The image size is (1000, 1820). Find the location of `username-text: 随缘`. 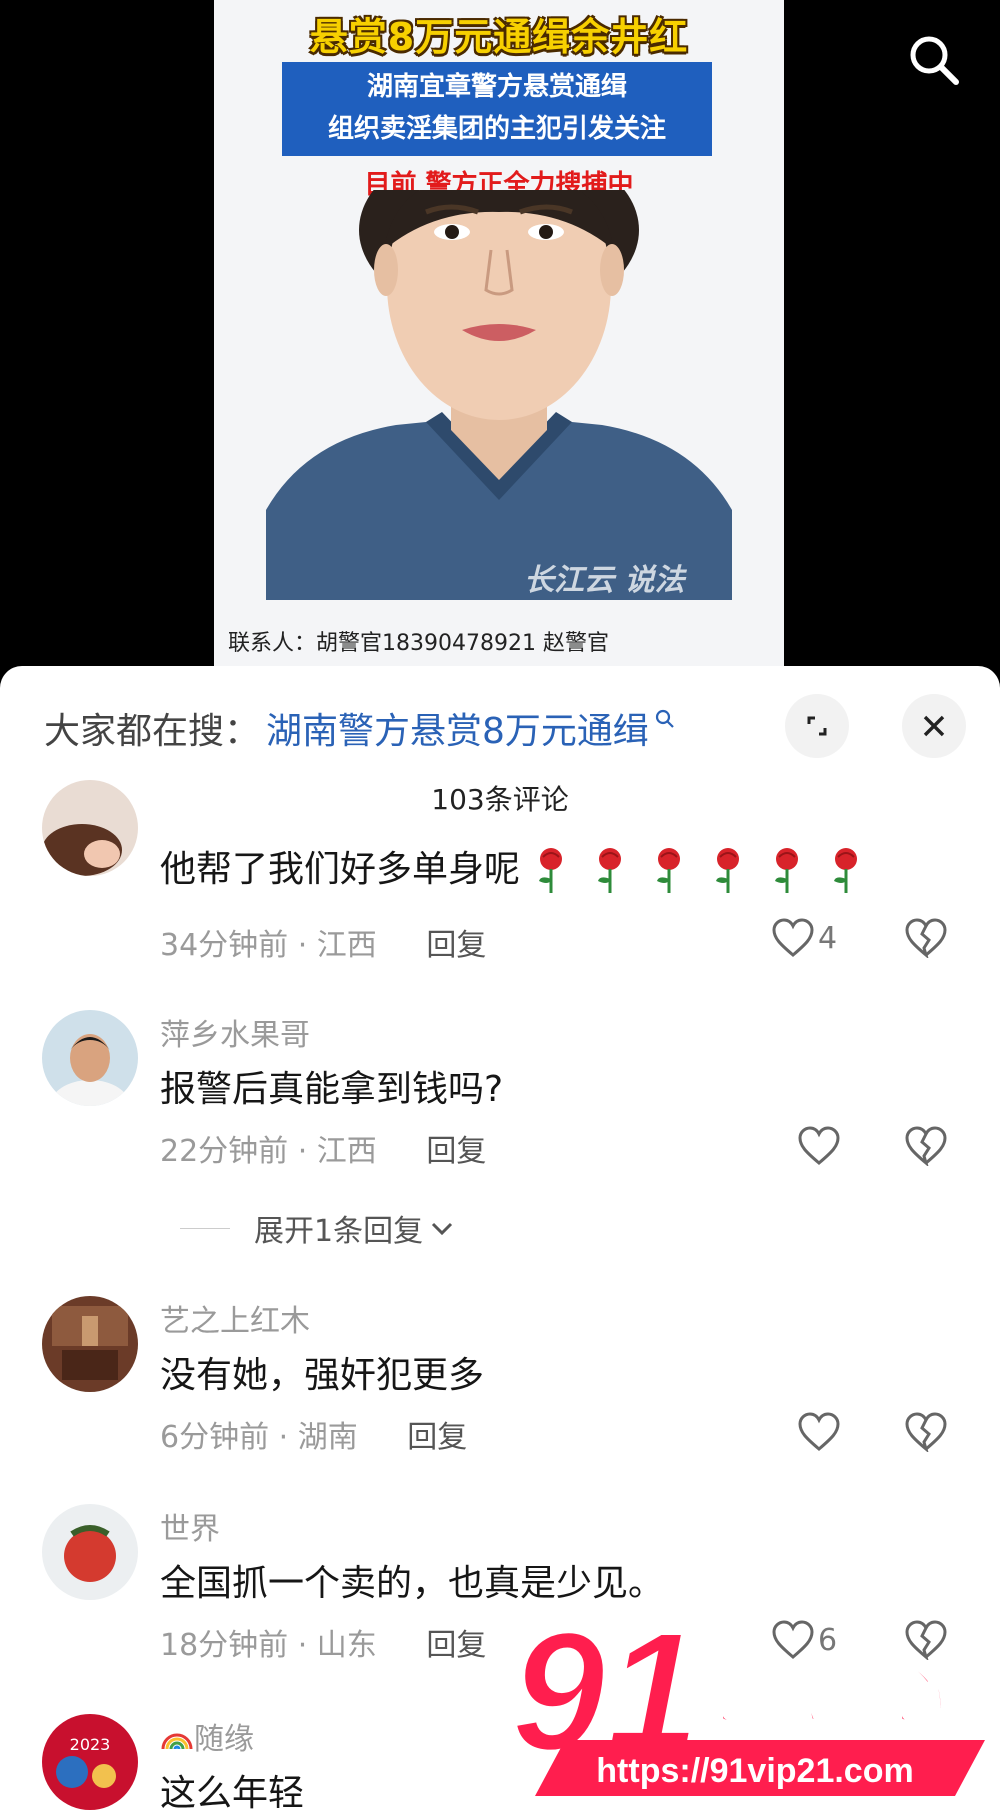

username-text: 随缘 is located at coordinates (224, 1739).